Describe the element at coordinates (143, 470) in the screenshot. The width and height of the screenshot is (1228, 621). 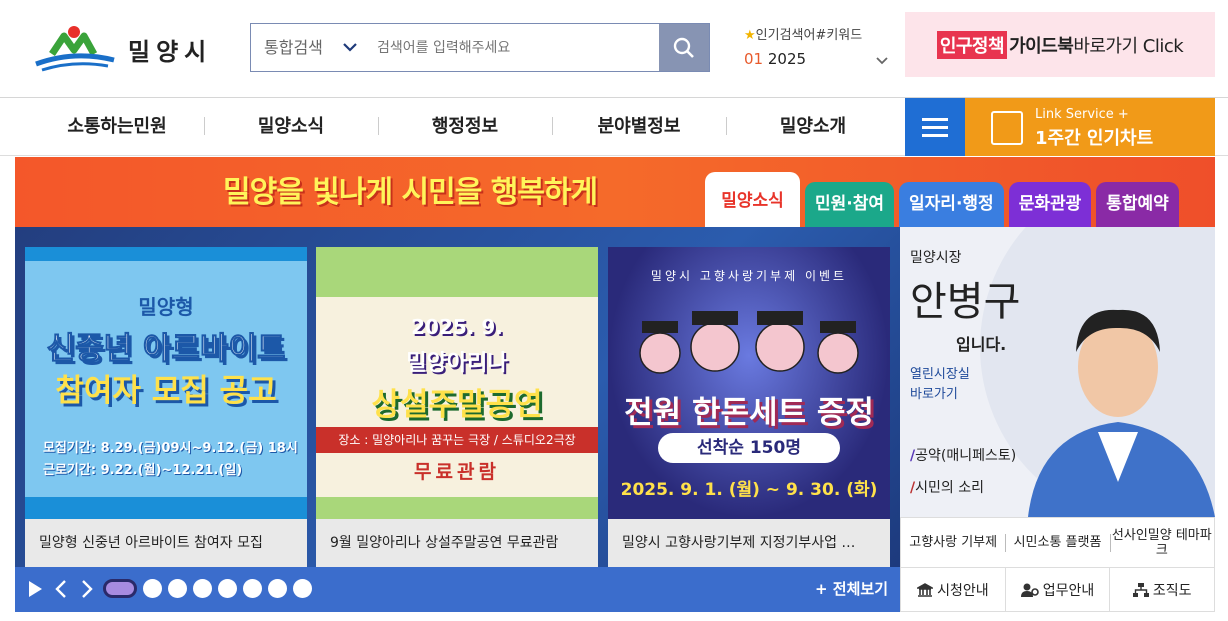
I see `card-text: 근로기간: 9.22.(월)~12.21.(일)` at that location.